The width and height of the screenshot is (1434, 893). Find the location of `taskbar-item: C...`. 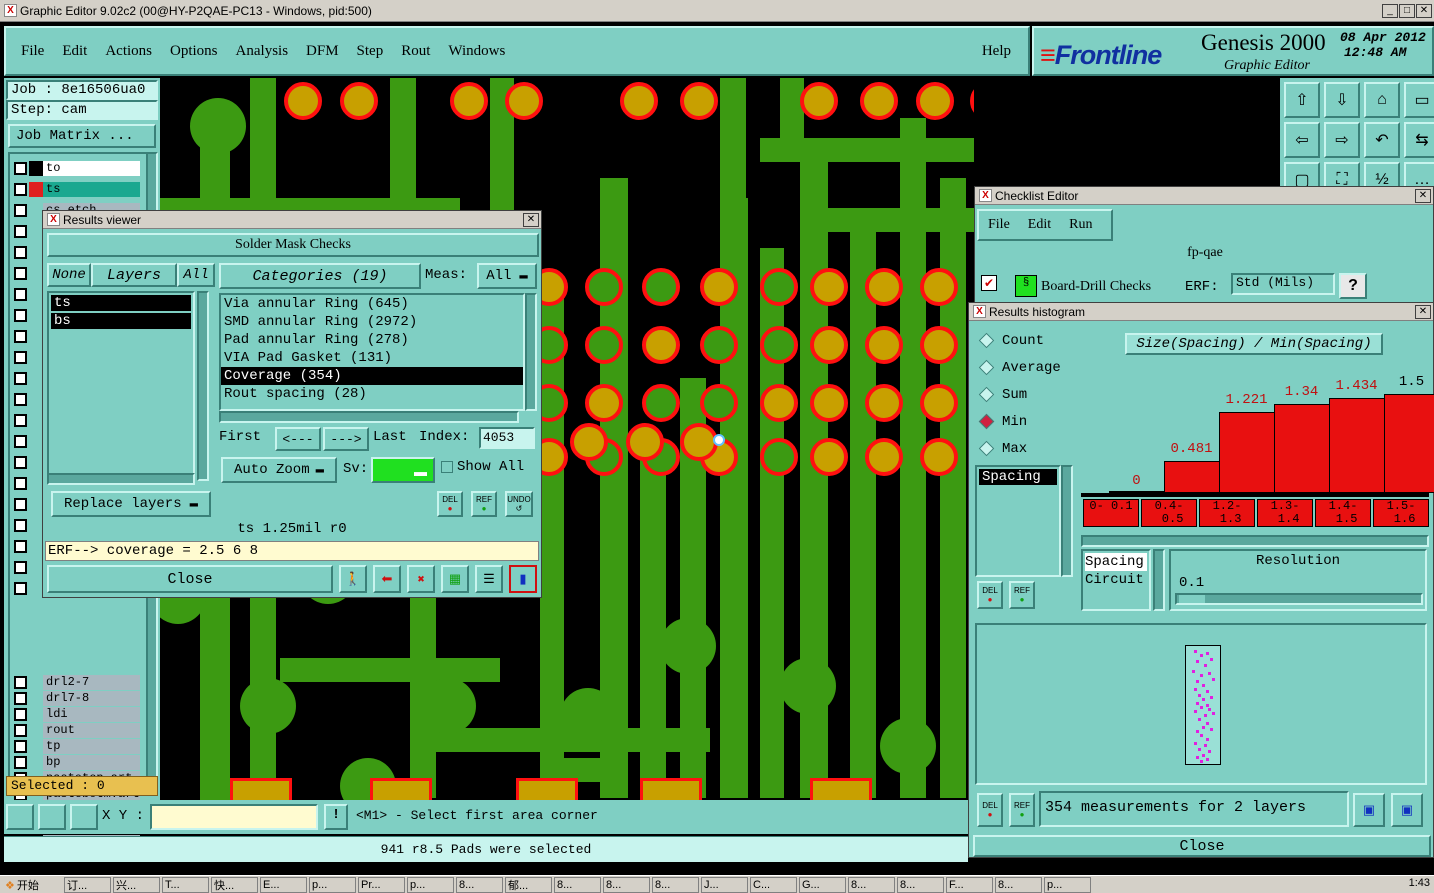

taskbar-item: C... is located at coordinates (773, 885).